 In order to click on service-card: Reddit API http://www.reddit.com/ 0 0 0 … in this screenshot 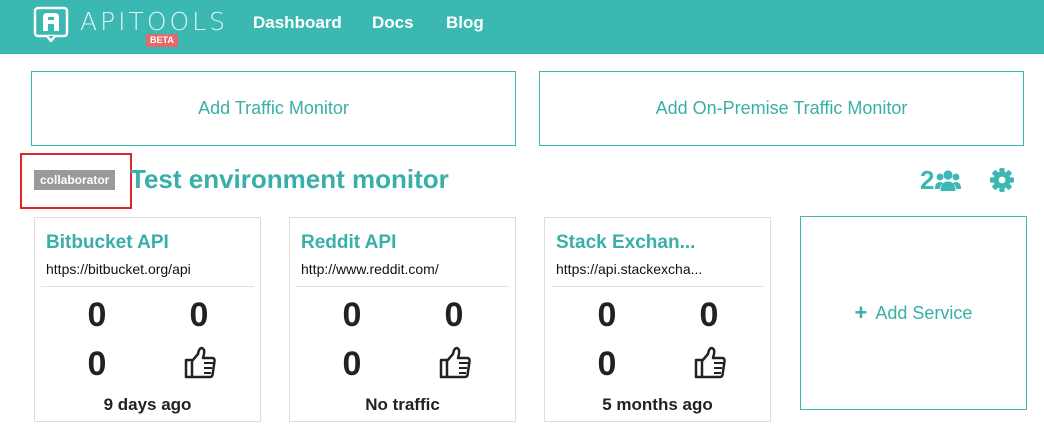, I will do `click(402, 319)`.